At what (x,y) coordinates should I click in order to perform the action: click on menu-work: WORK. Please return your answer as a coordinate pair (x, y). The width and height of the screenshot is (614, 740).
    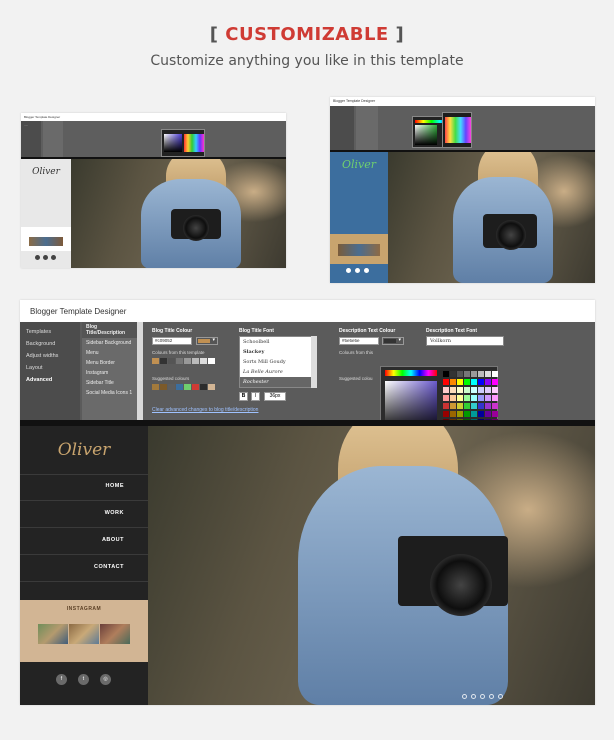
    Looking at the image, I should click on (114, 513).